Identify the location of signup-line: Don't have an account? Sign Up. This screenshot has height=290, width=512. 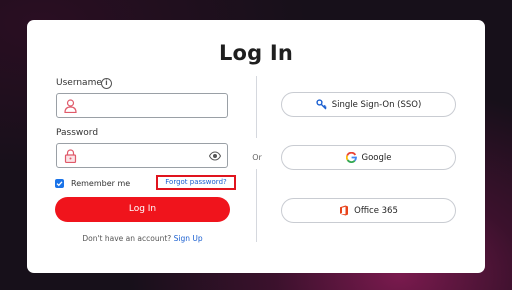
(142, 238).